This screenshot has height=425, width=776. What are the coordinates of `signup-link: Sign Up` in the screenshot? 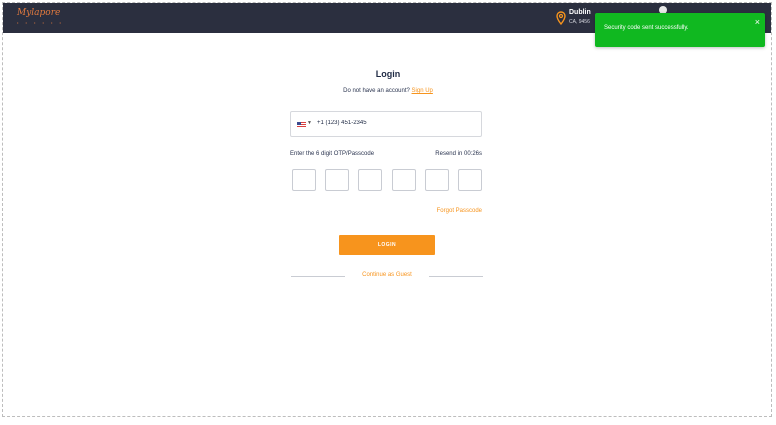 It's located at (422, 91).